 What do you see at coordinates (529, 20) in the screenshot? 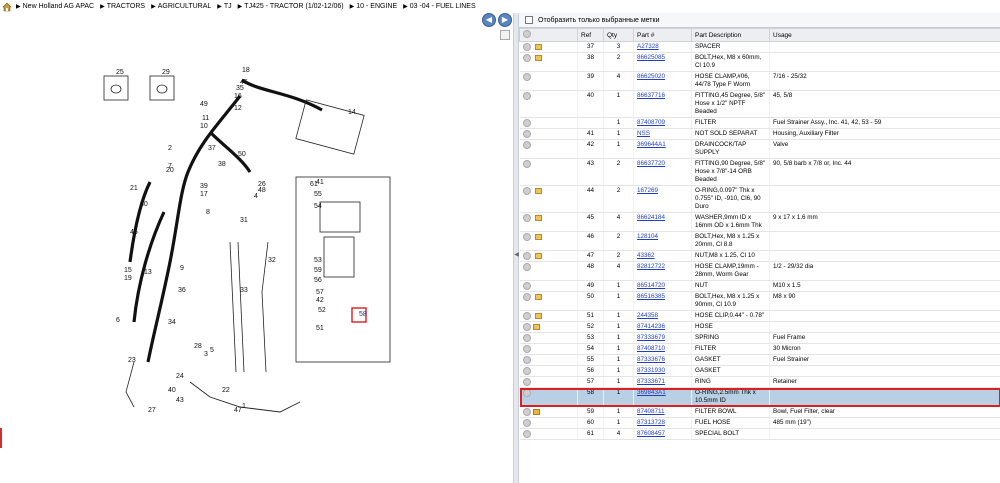
I see `show-selected-checkbox` at bounding box center [529, 20].